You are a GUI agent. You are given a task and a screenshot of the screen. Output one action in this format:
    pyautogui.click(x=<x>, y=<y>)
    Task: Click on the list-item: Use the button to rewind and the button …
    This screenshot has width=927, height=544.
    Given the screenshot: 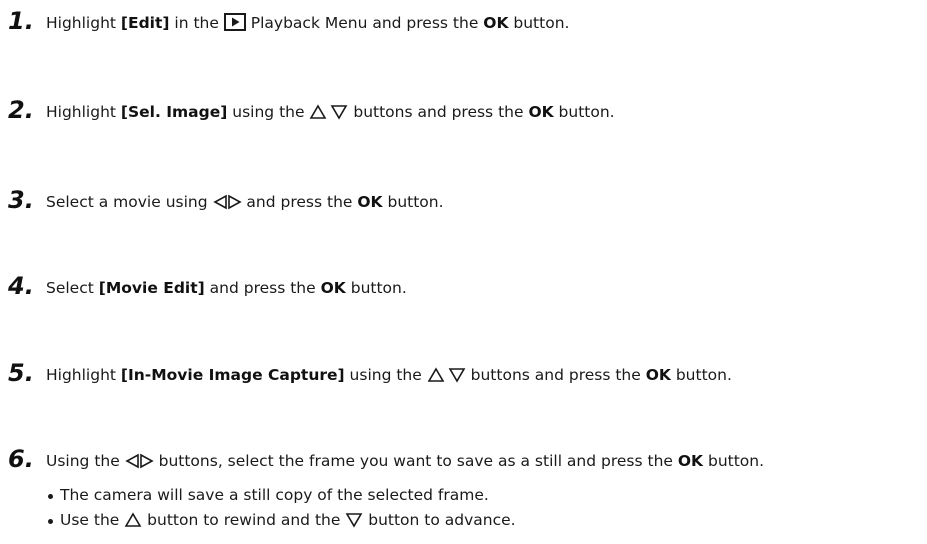 What is the action you would take?
    pyautogui.click(x=483, y=522)
    